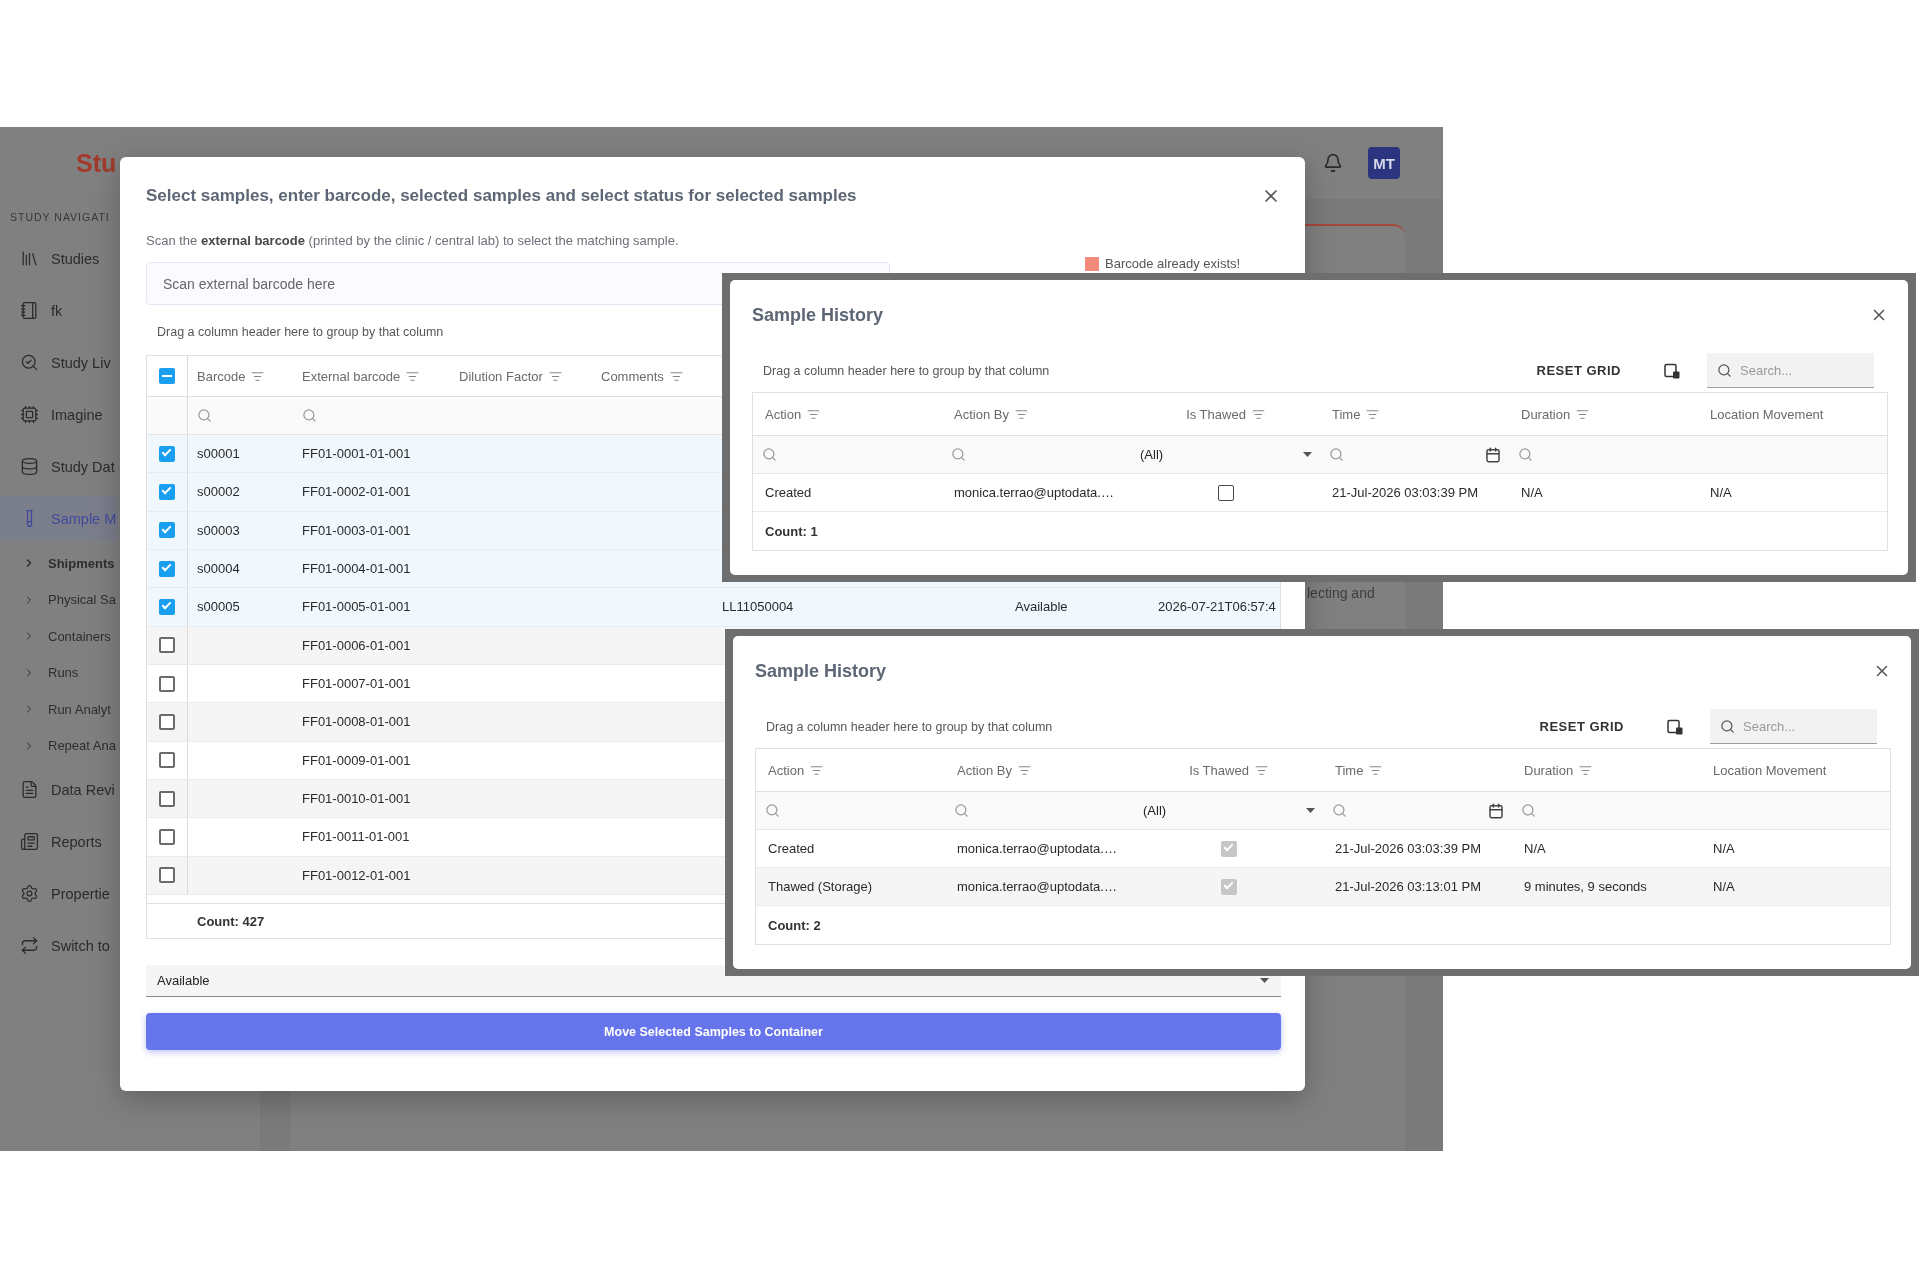 The image size is (1920, 1280). What do you see at coordinates (59, 636) in the screenshot?
I see `nav-subitem: Containers` at bounding box center [59, 636].